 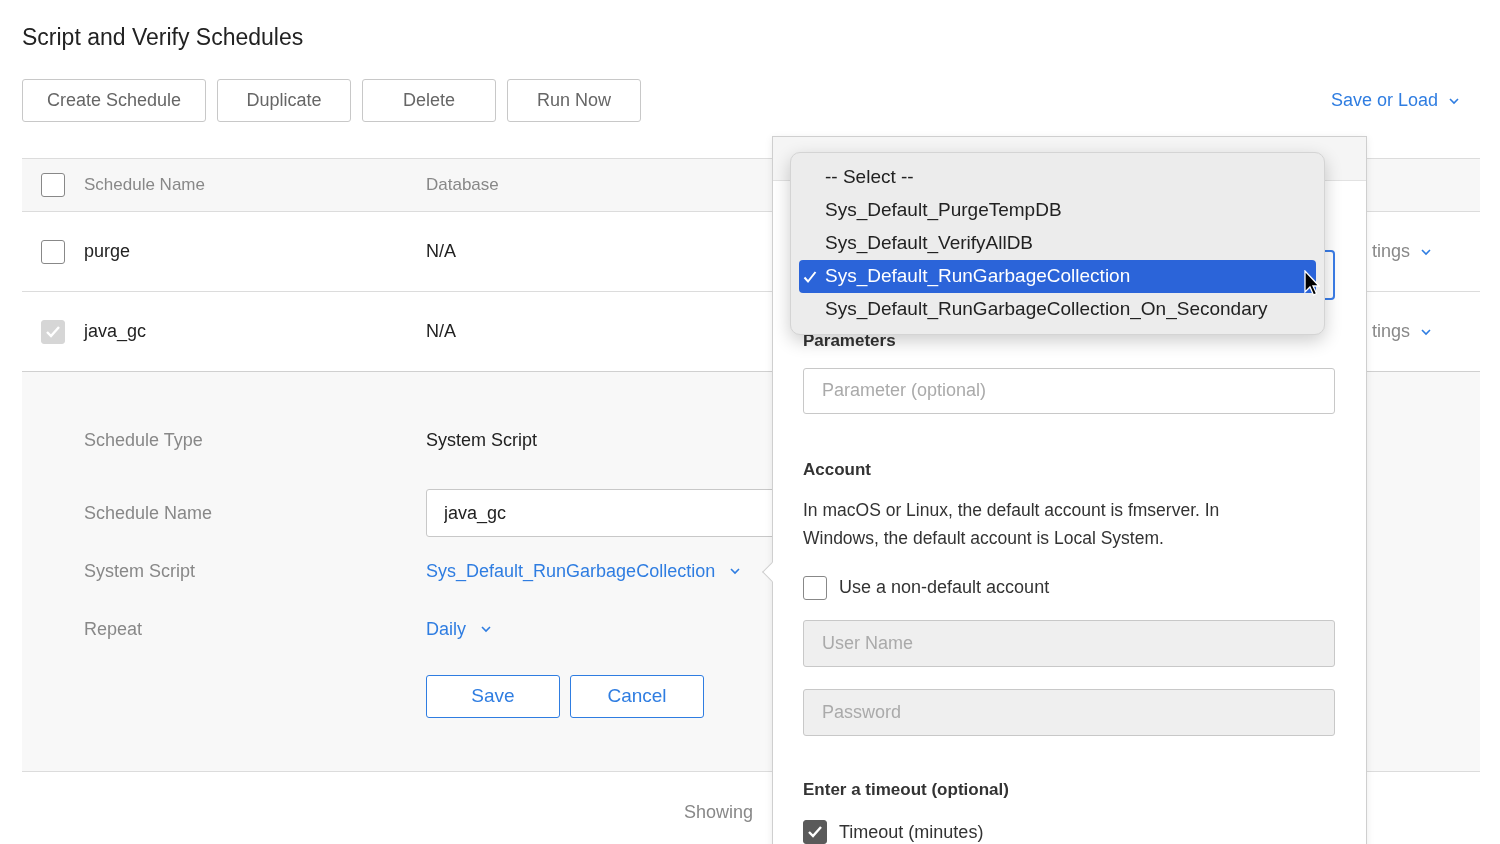 I want to click on dropdown-link: Daily, so click(x=459, y=629).